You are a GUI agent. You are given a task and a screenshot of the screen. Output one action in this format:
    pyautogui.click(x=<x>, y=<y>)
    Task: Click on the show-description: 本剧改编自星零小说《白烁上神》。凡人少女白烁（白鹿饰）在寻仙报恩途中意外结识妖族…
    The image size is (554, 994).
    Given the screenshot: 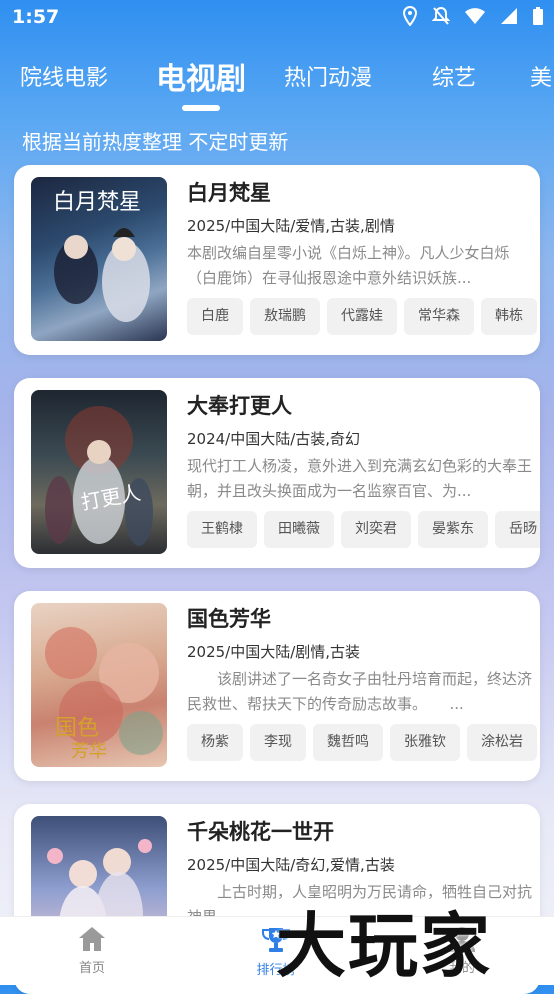 What is the action you would take?
    pyautogui.click(x=348, y=265)
    